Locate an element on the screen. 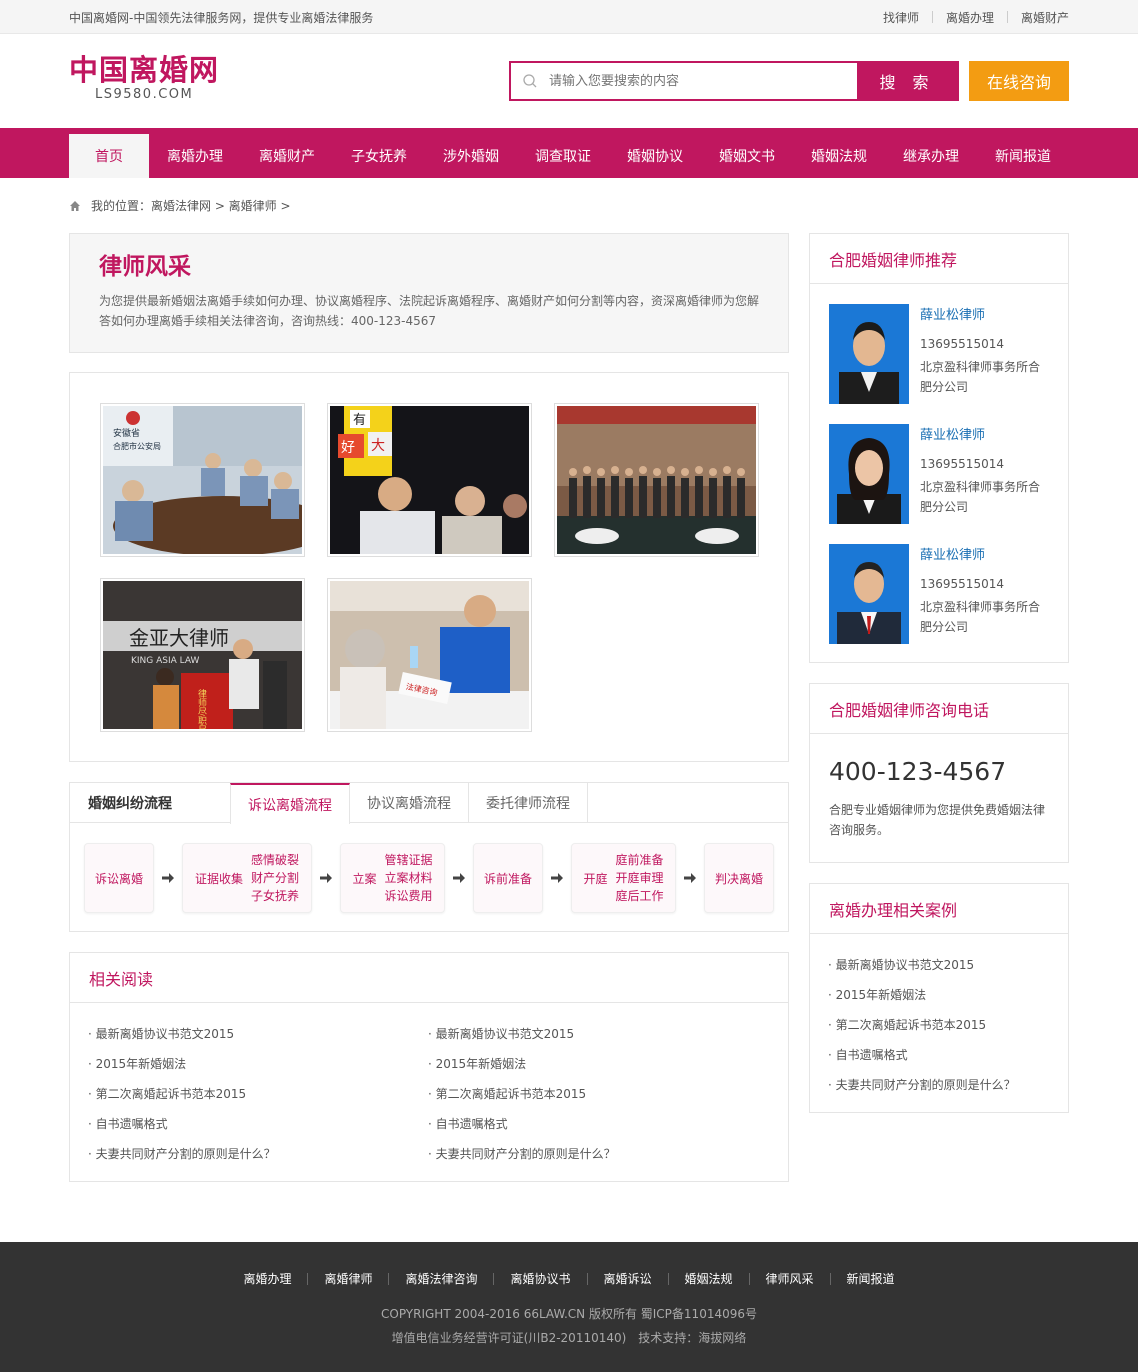 This screenshot has height=1372, width=1138. flow-tabs: 婚姻纠纷流程 诉讼离婚流程 协议离婚流程 委托律师流程 is located at coordinates (429, 803).